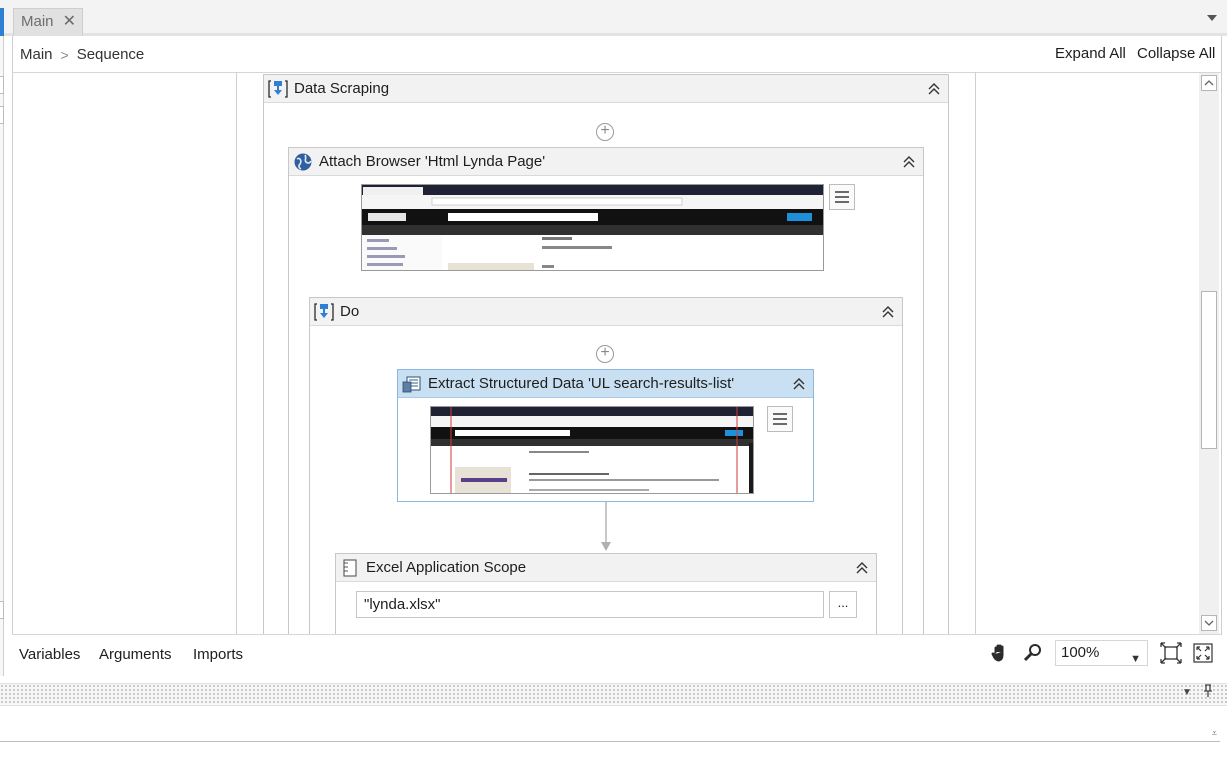 The height and width of the screenshot is (767, 1227). Describe the element at coordinates (37, 21) in the screenshot. I see `tab-main-label: Main` at that location.